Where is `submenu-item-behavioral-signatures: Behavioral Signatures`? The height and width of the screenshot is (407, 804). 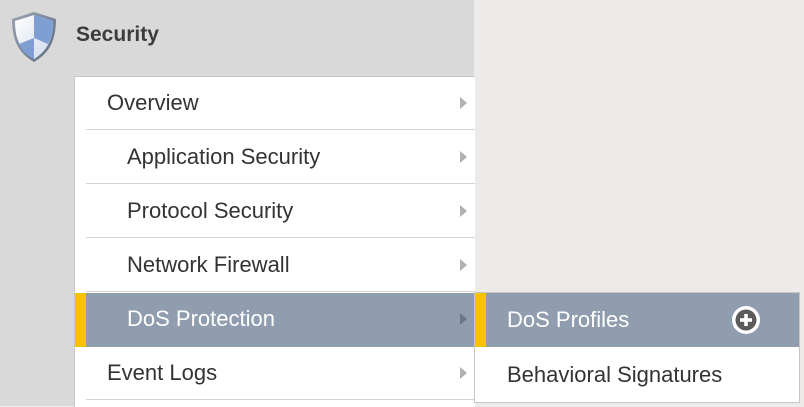
submenu-item-behavioral-signatures: Behavioral Signatures is located at coordinates (642, 375).